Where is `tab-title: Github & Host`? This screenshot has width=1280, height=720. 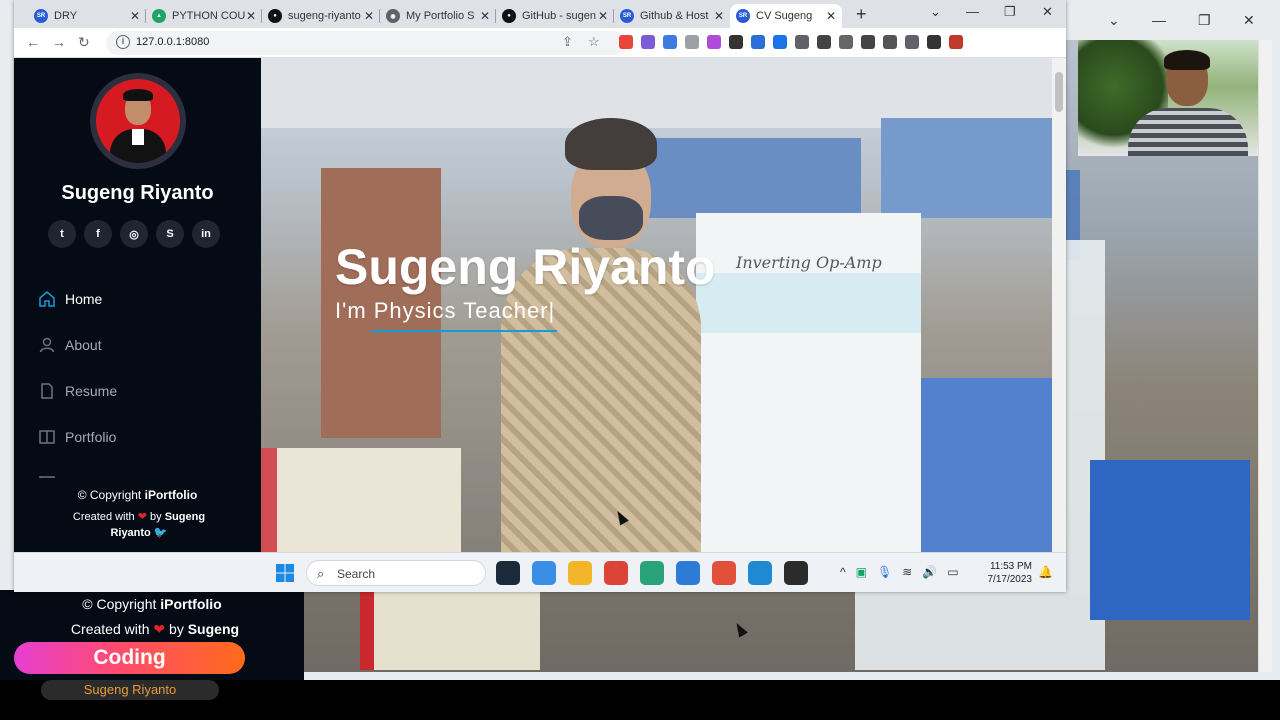
tab-title: Github & Host is located at coordinates (674, 16).